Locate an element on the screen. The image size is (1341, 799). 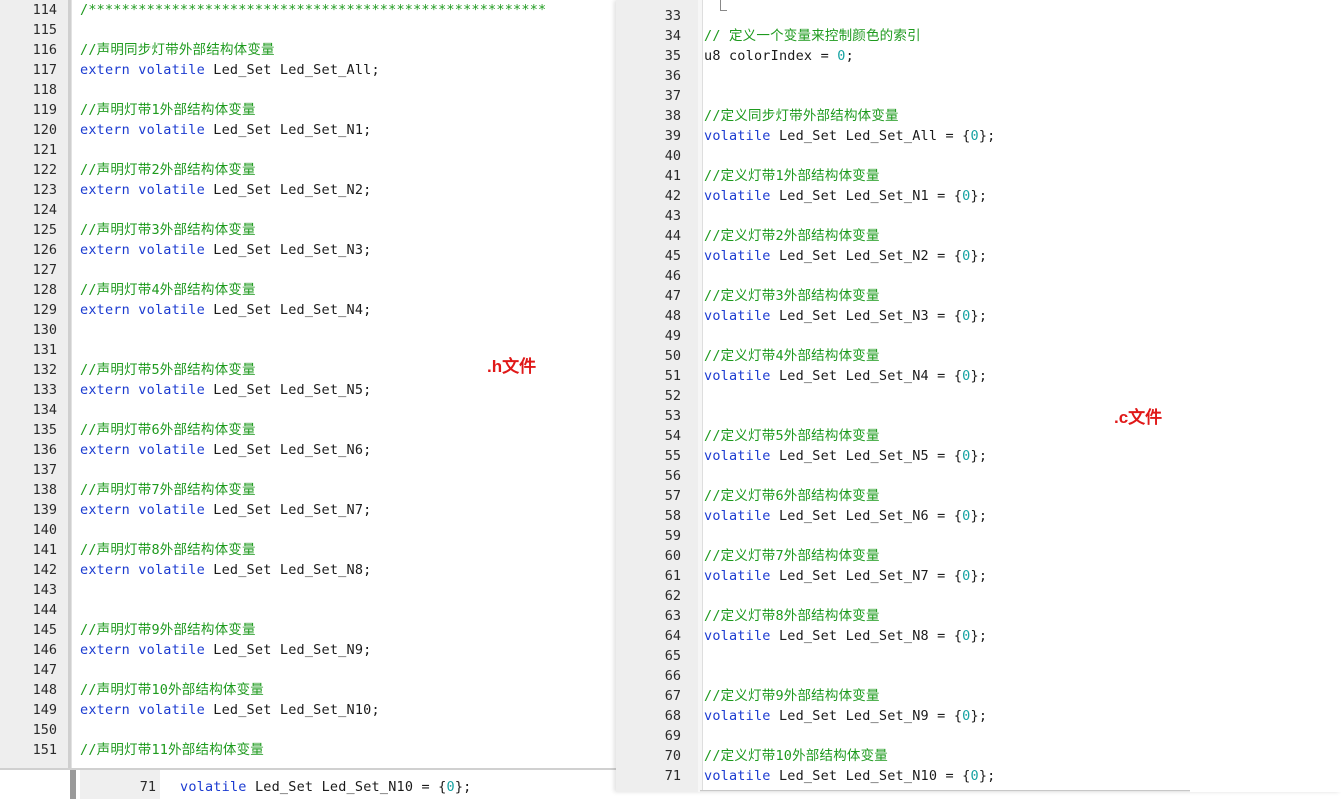
code-line: 129 extern volatile Led_Set Led_Set_N4; is located at coordinates (308, 310).